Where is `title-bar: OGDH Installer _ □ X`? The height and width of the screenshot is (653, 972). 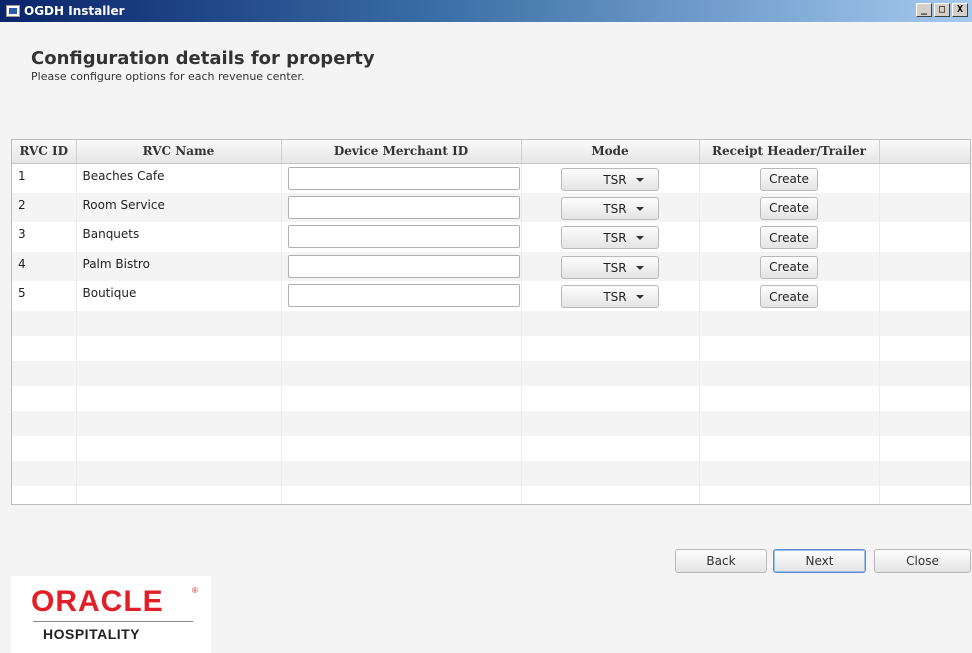
title-bar: OGDH Installer _ □ X is located at coordinates (486, 11).